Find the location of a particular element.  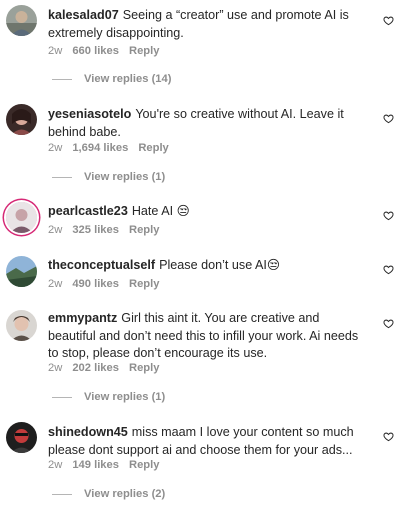

comment-username: pearlcastle23 is located at coordinates (88, 211).